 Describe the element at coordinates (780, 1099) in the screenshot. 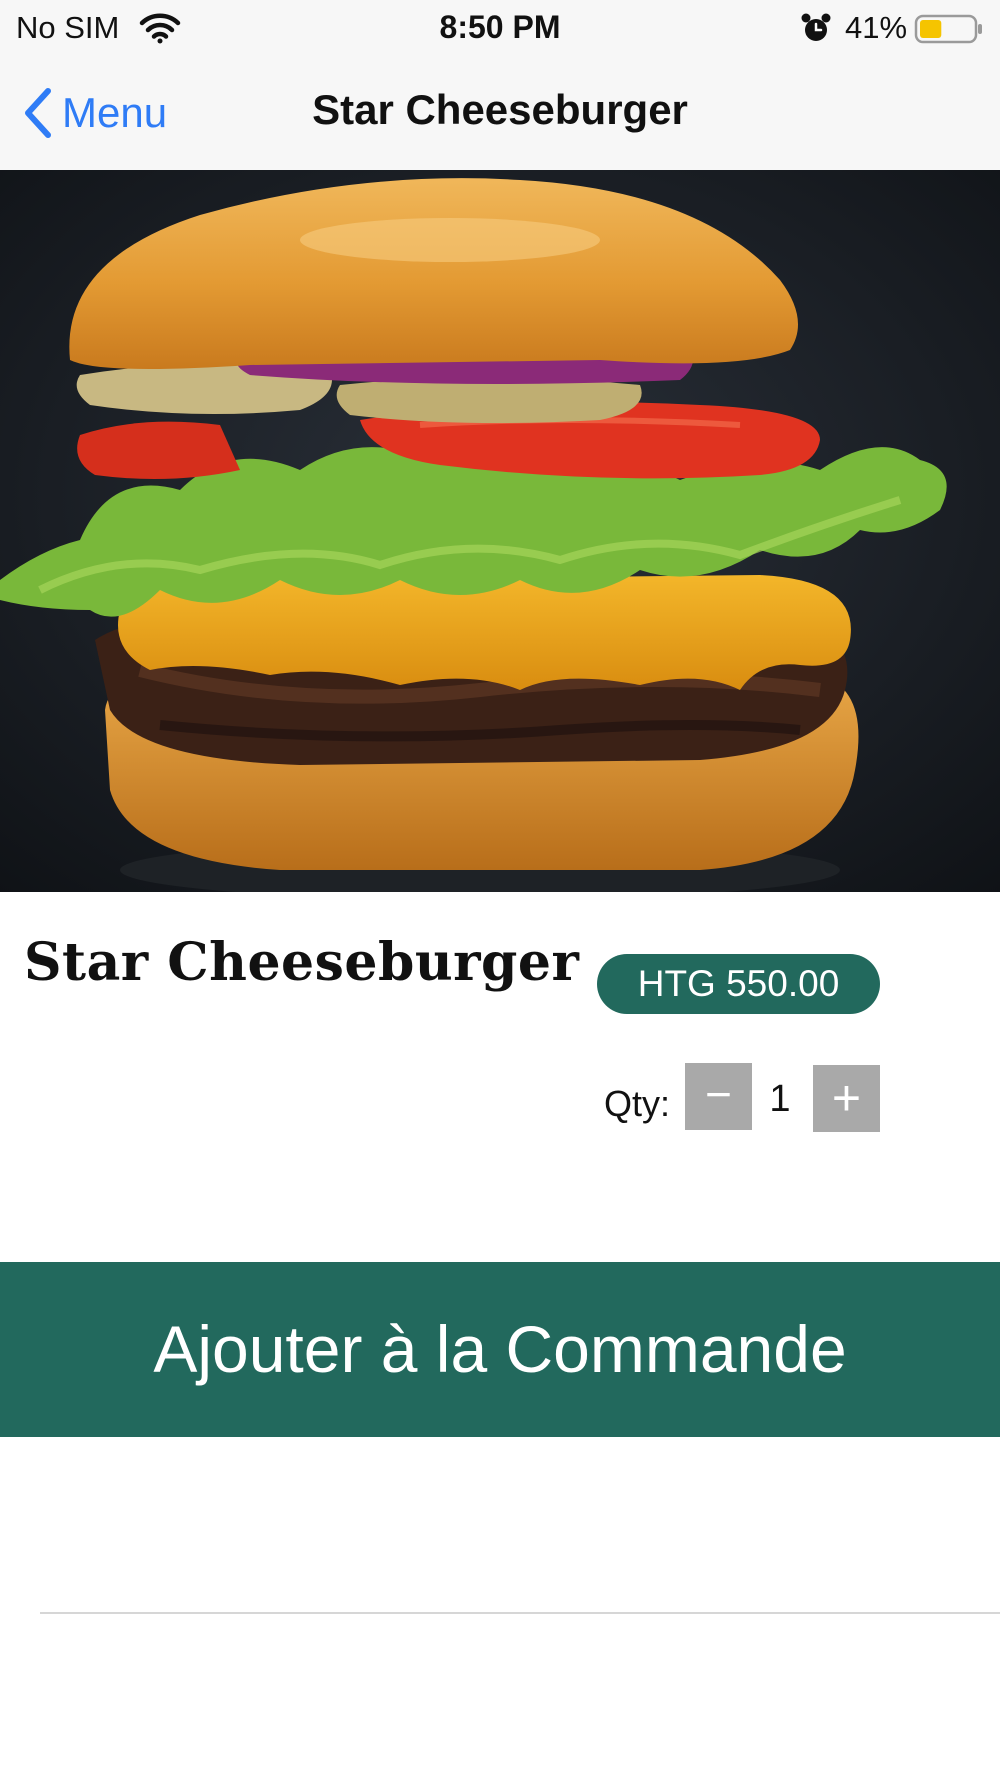

I see `quantity-value: 1` at that location.